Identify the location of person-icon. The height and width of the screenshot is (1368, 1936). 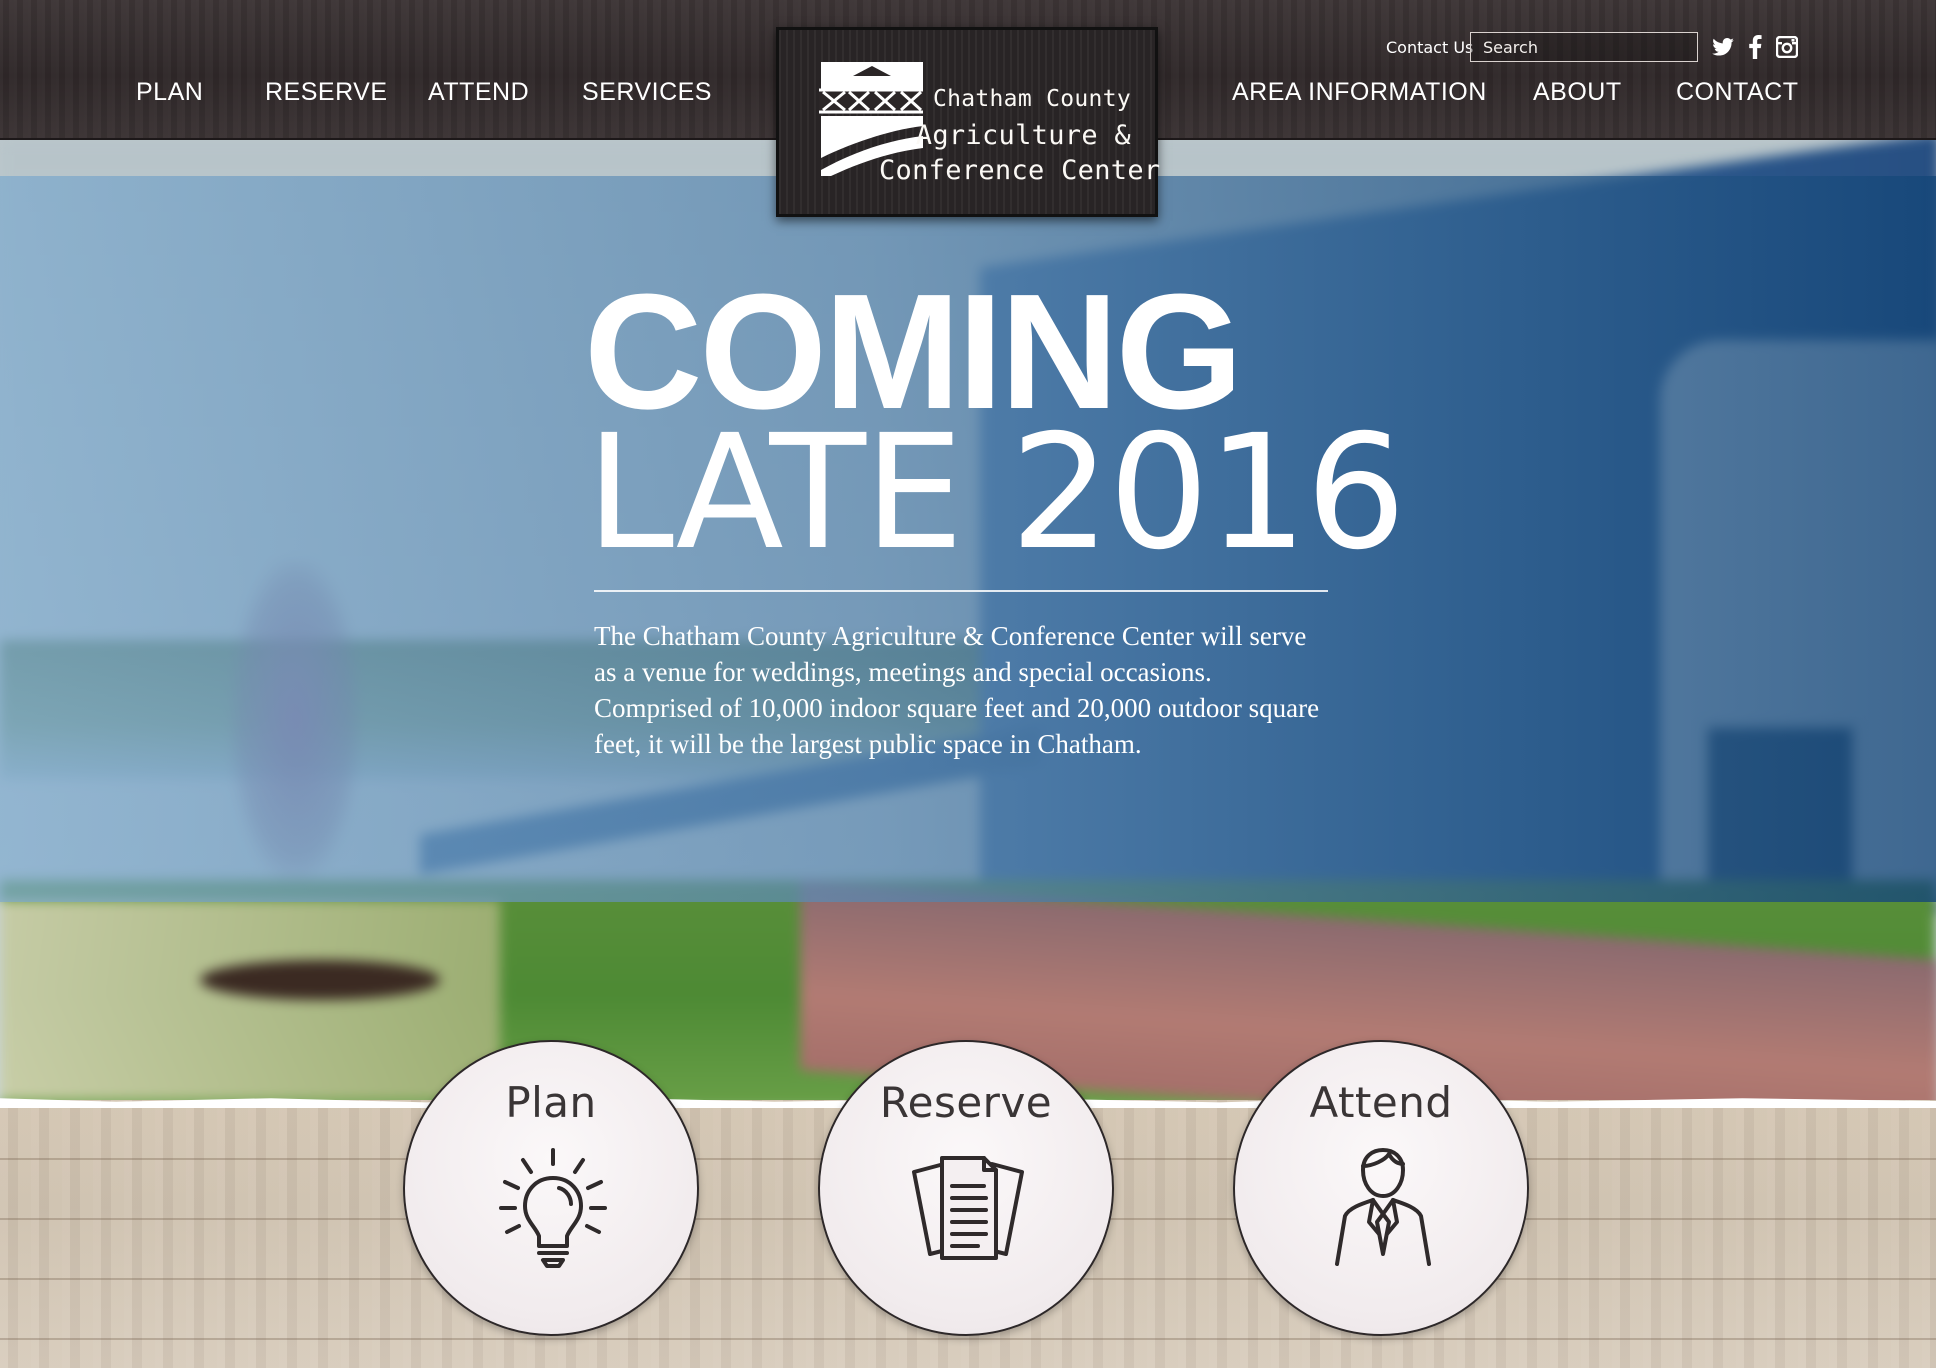
(1383, 1207).